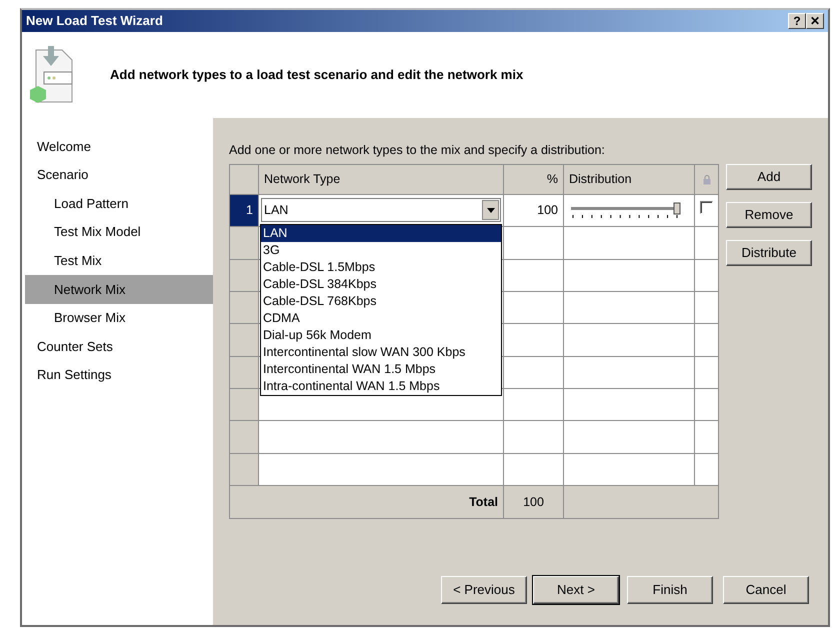 The height and width of the screenshot is (629, 836). Describe the element at coordinates (576, 590) in the screenshot. I see `nav-button: Next >` at that location.